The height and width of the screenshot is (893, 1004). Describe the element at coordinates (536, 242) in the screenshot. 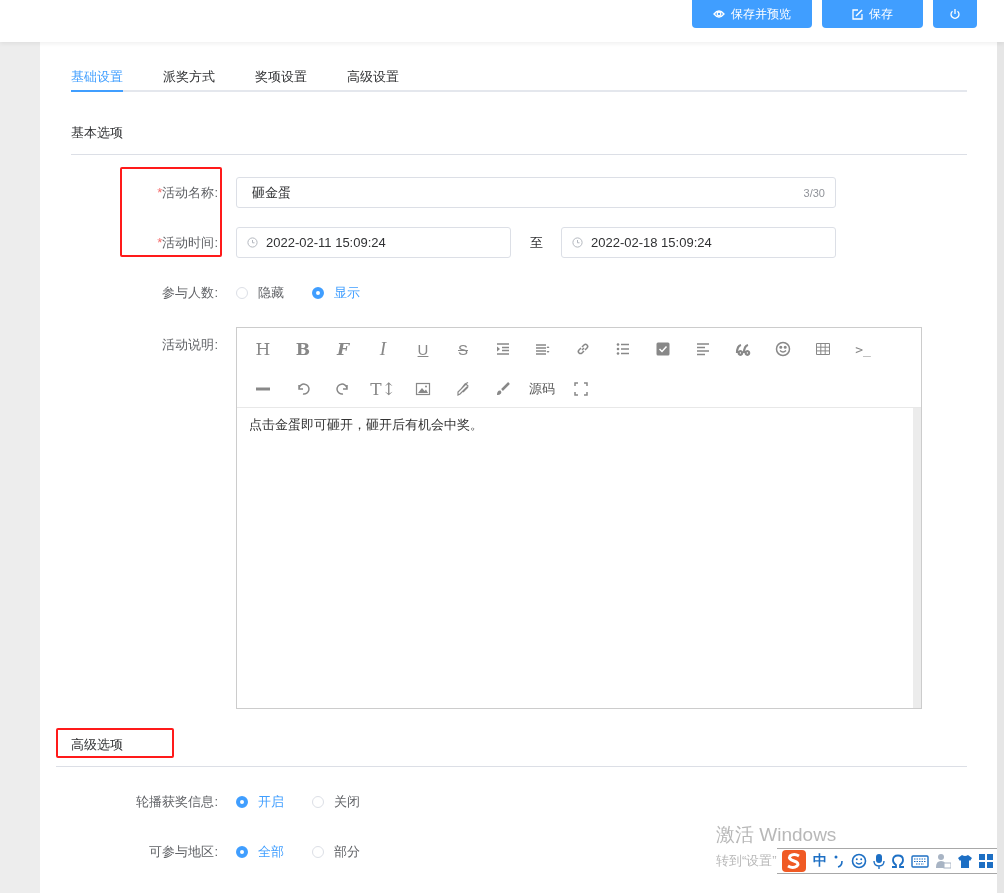

I see `range-separator: 至` at that location.